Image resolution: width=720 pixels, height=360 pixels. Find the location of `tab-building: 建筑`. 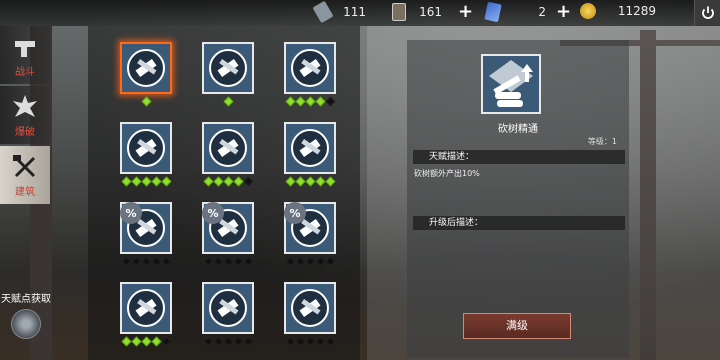

tab-building: 建筑 is located at coordinates (25, 175).